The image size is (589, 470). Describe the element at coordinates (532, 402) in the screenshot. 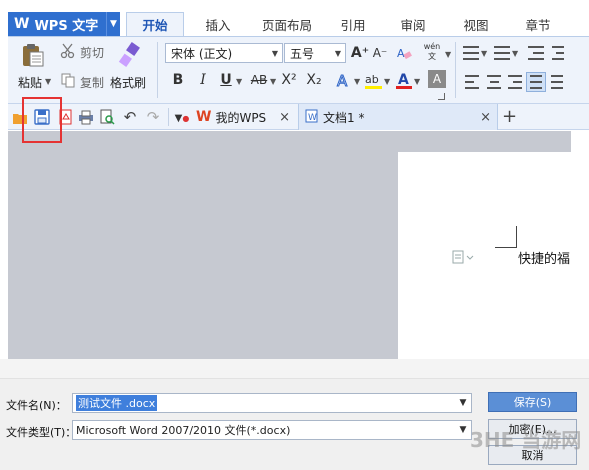

I see `save-button: 保存(S)` at that location.